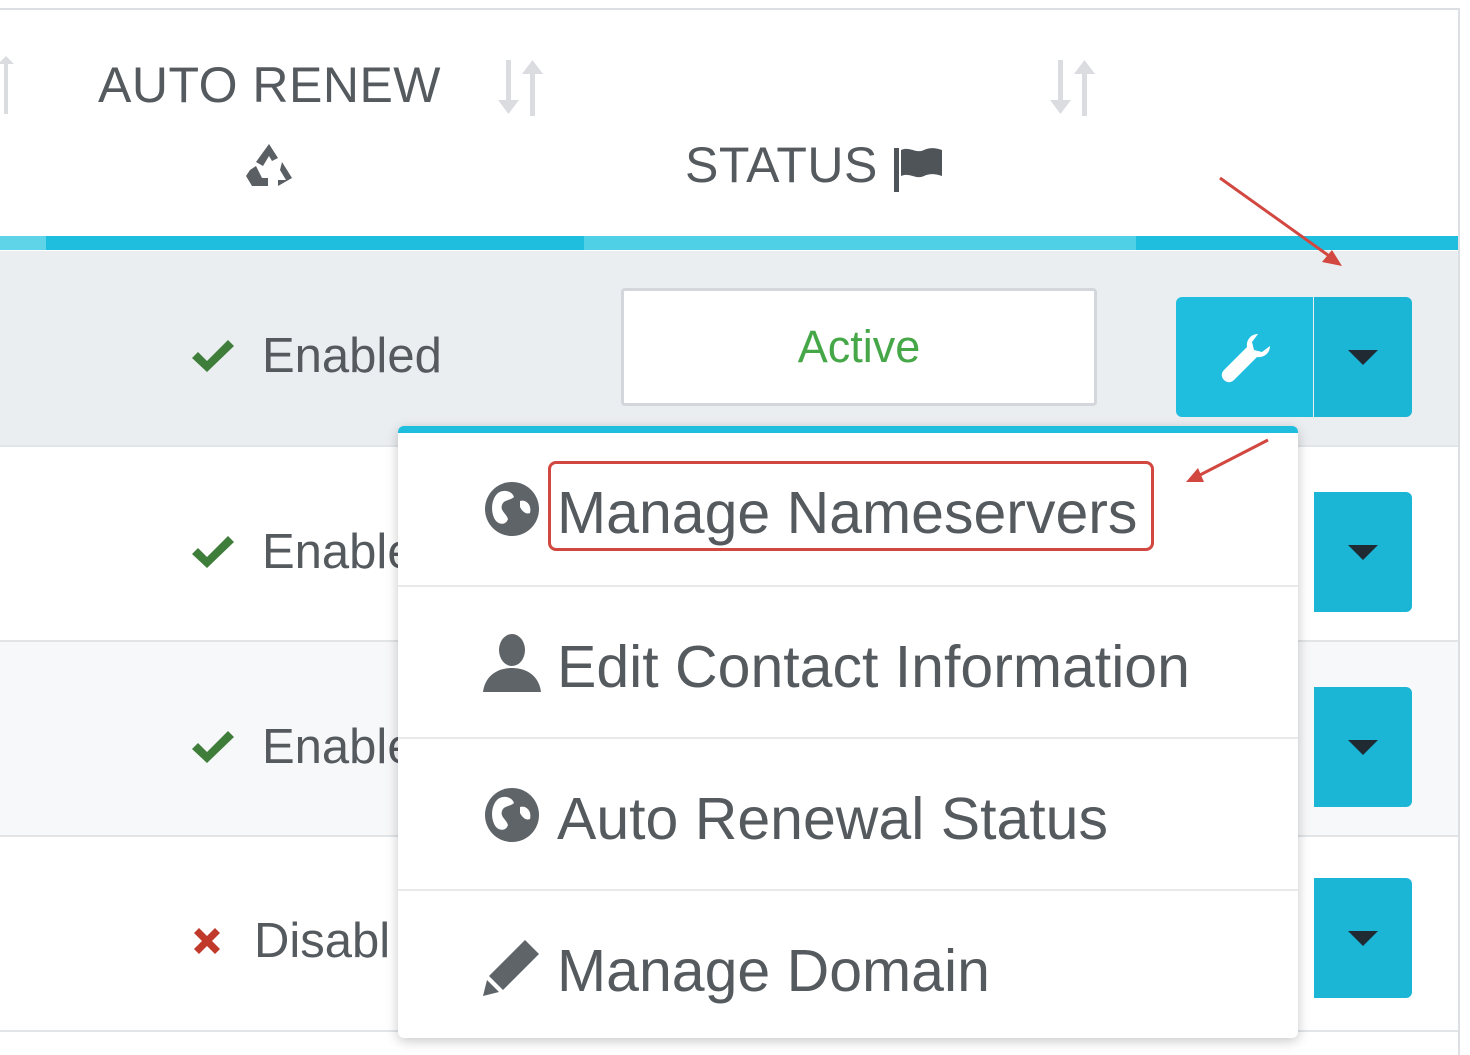 This screenshot has width=1470, height=1055. What do you see at coordinates (207, 941) in the screenshot?
I see `cross-icon` at bounding box center [207, 941].